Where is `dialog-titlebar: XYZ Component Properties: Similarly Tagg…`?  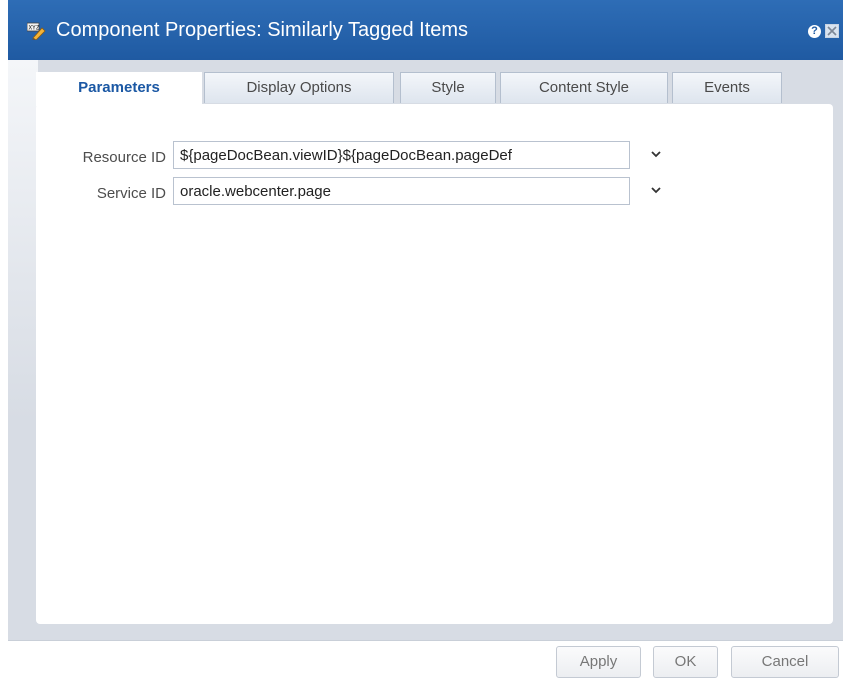
dialog-titlebar: XYZ Component Properties: Similarly Tagg… is located at coordinates (425, 30).